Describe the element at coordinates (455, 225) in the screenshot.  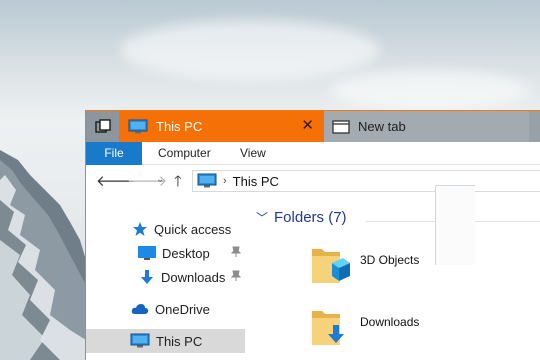
I see `partial-folder-tile` at that location.